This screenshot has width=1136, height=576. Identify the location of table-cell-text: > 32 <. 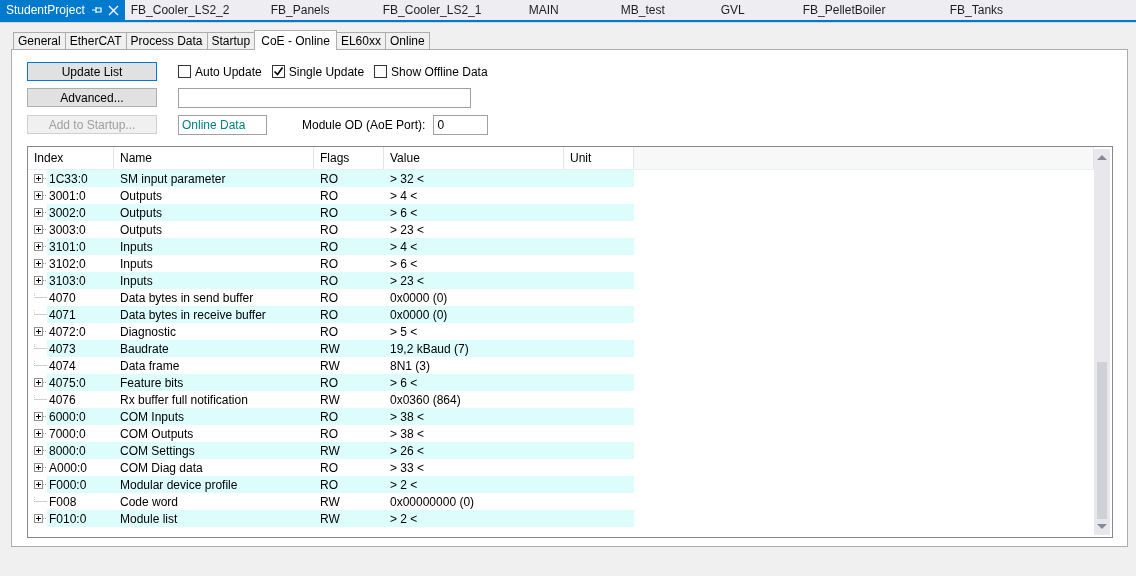
(407, 178).